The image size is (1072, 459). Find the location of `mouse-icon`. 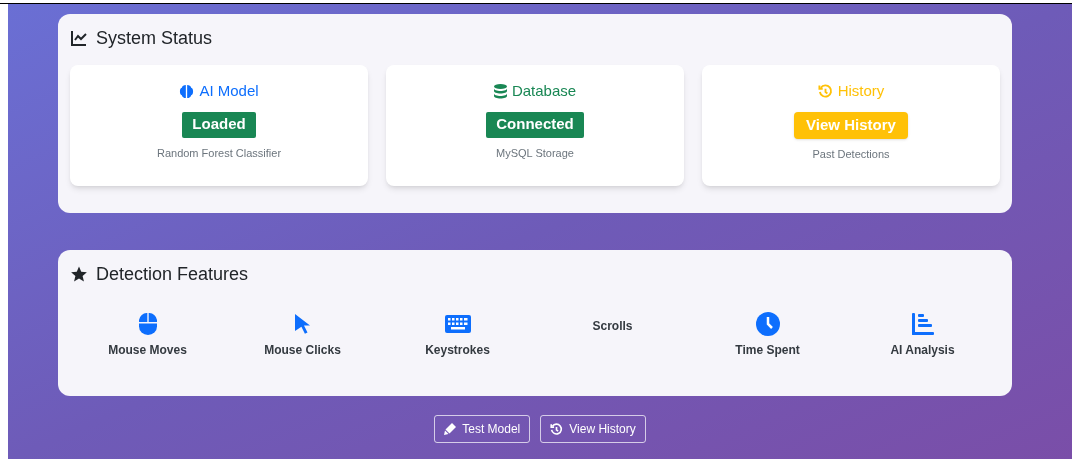

mouse-icon is located at coordinates (147, 324).